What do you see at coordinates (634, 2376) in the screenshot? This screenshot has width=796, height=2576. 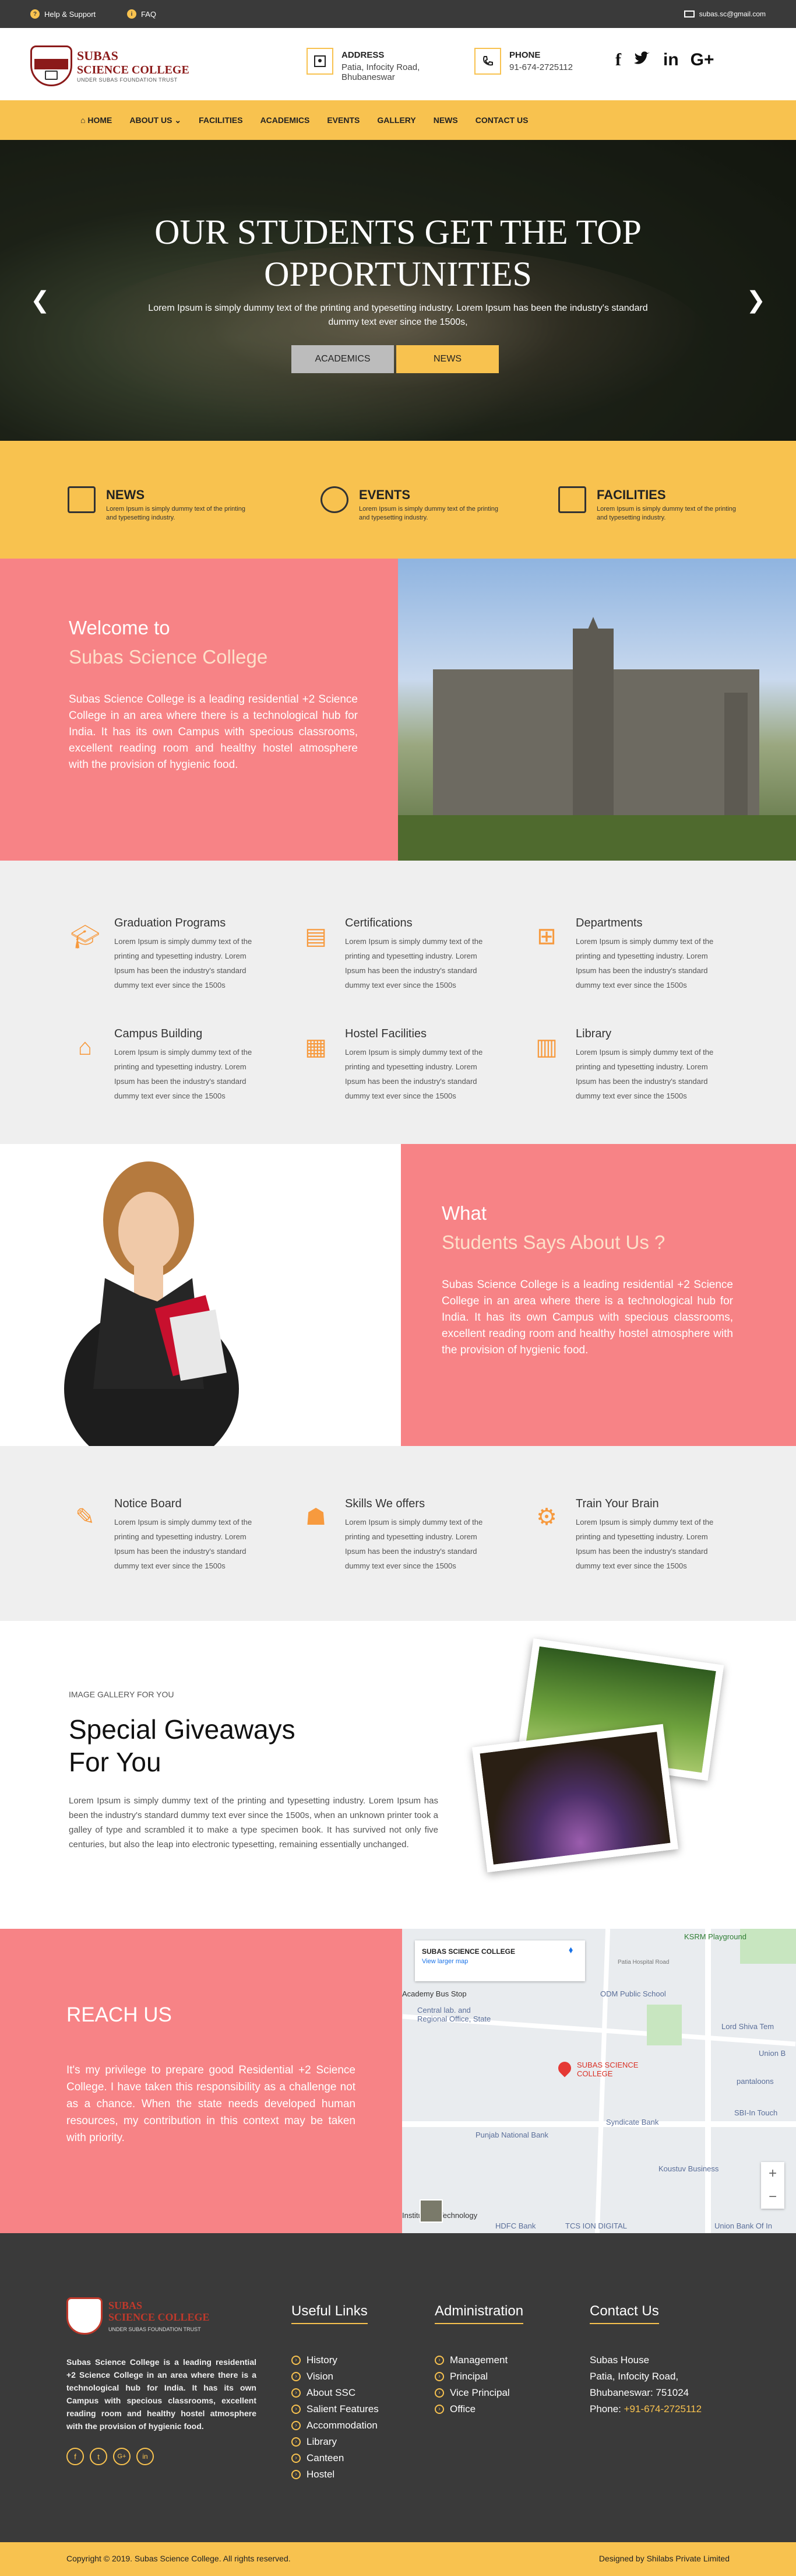 I see `contact-line1: Patia, Infocity Road,` at bounding box center [634, 2376].